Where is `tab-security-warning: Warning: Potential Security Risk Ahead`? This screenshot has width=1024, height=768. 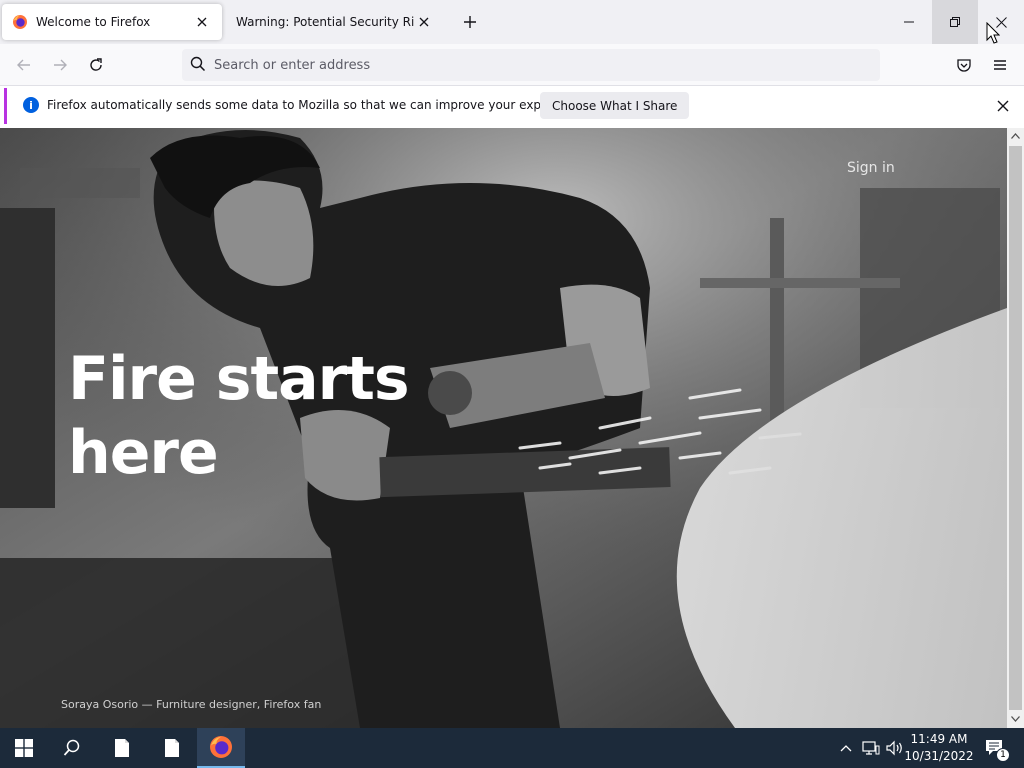
tab-security-warning: Warning: Potential Security Risk Ahead is located at coordinates (335, 22).